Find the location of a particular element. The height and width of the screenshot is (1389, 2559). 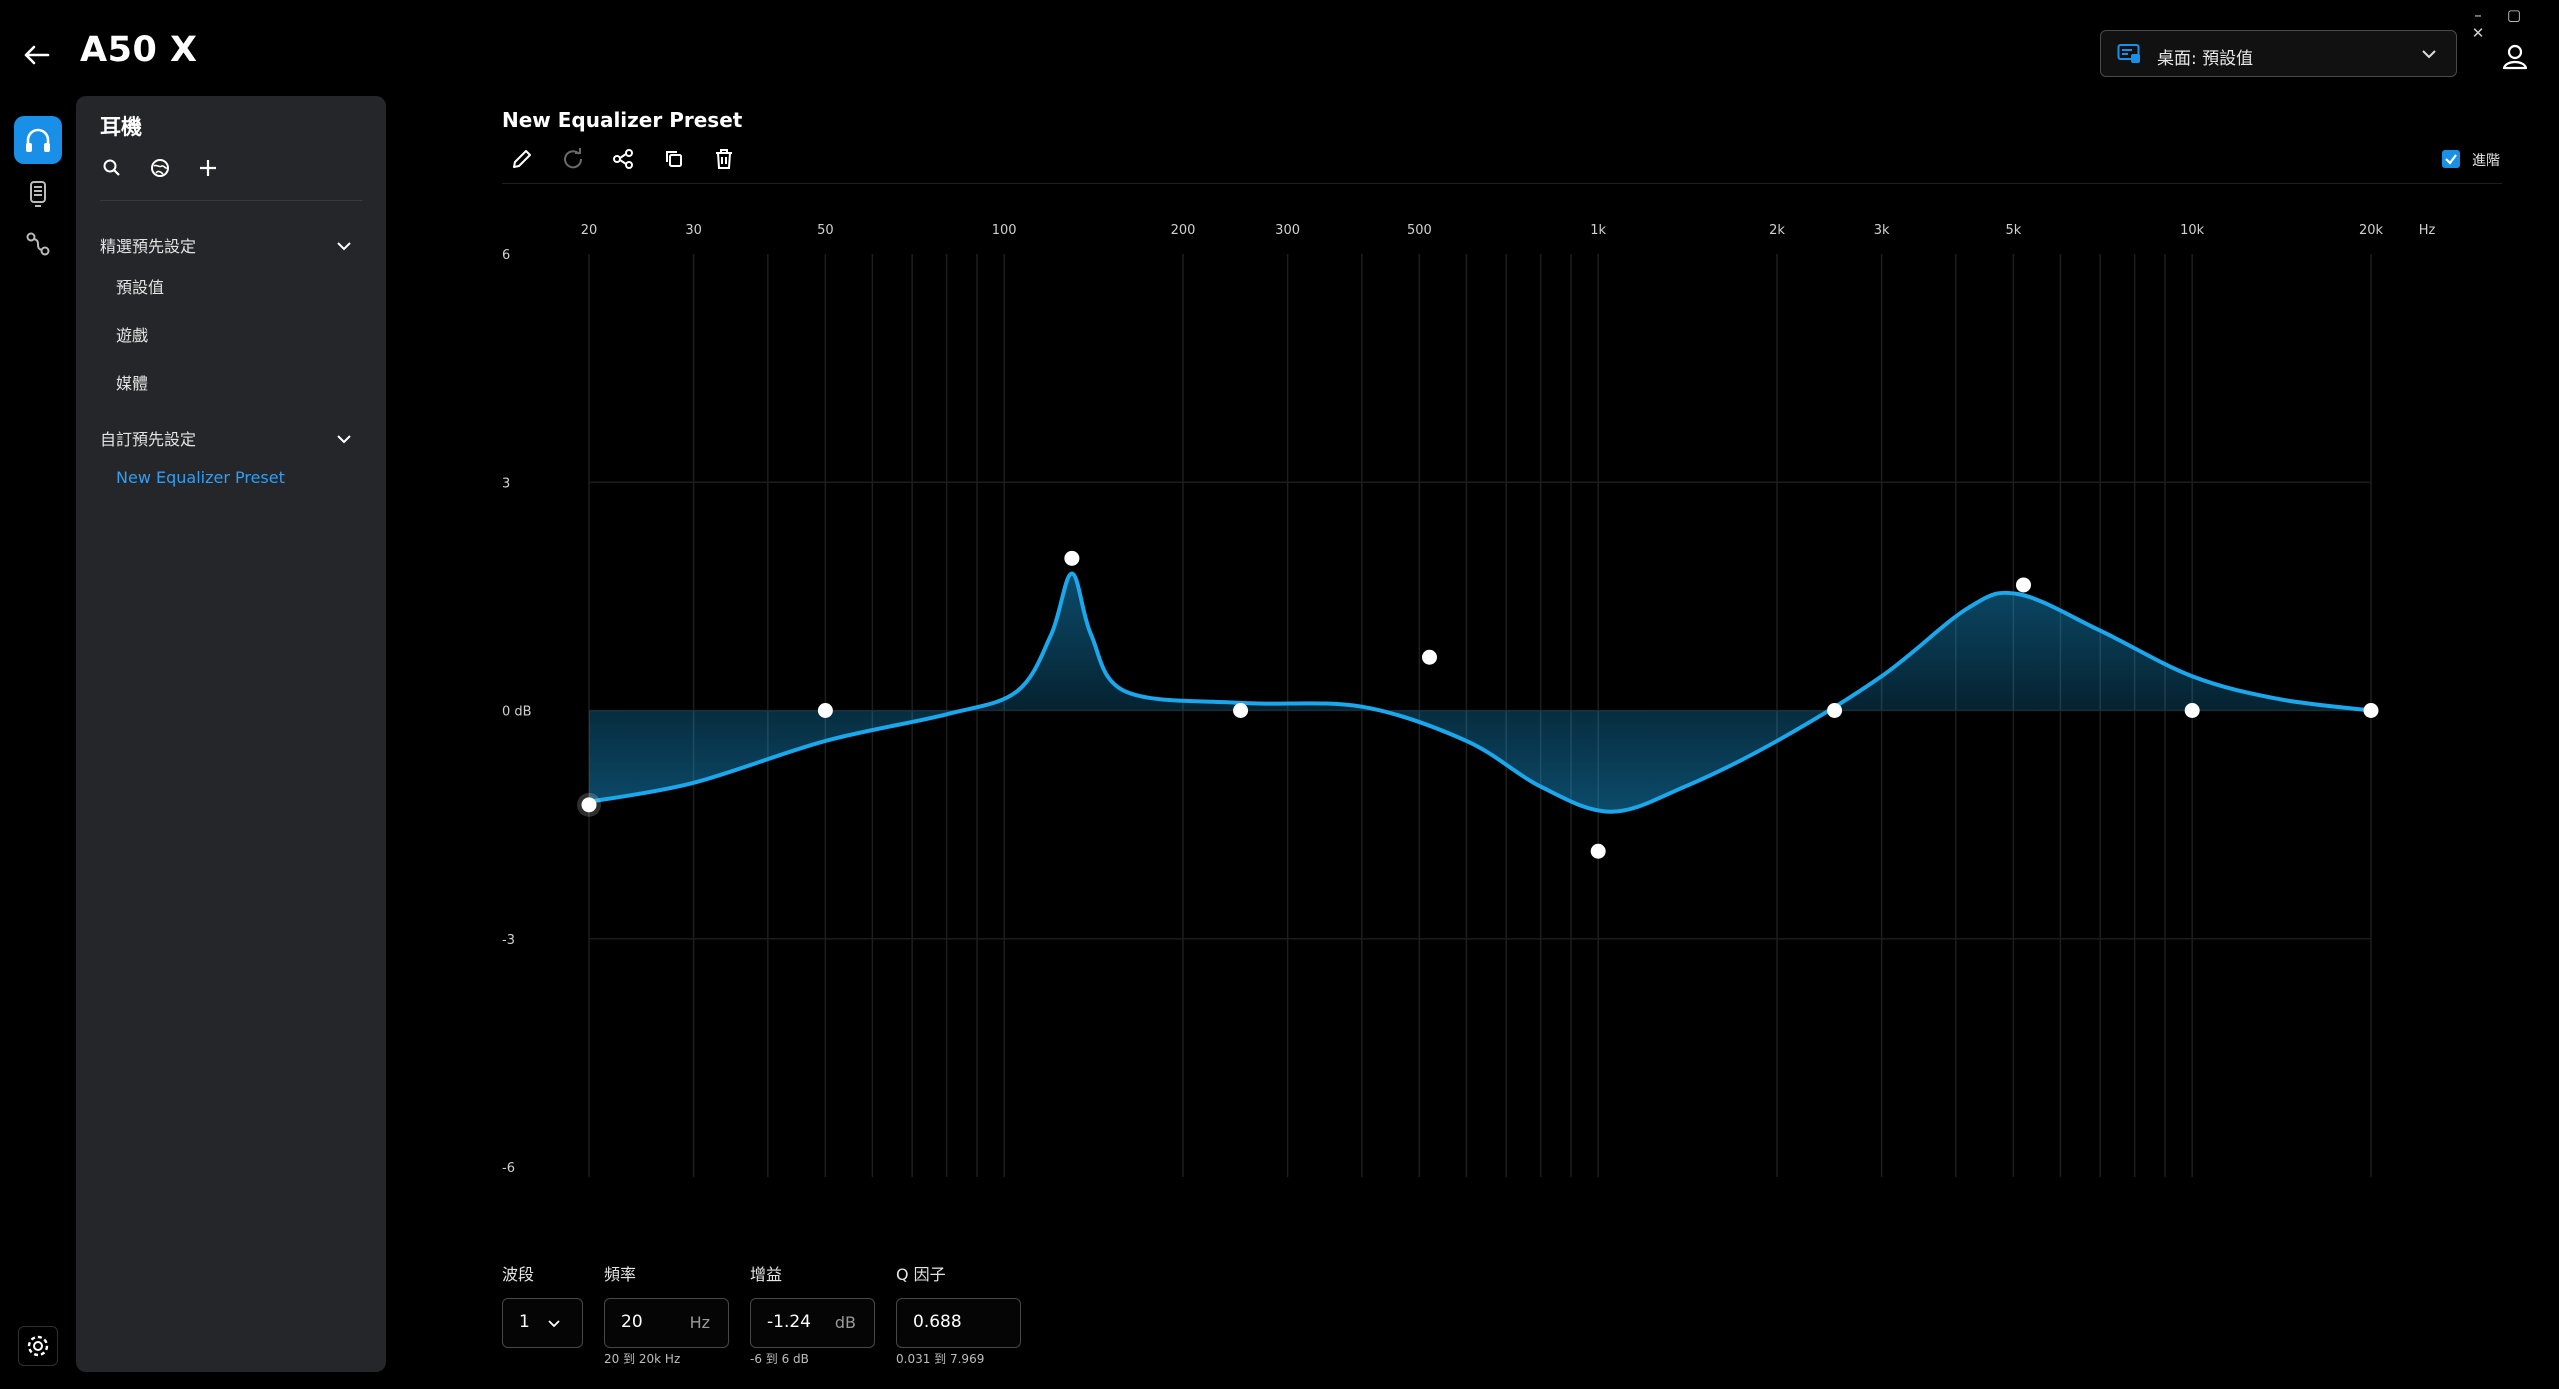

x-tick-label: 200 is located at coordinates (1183, 230).